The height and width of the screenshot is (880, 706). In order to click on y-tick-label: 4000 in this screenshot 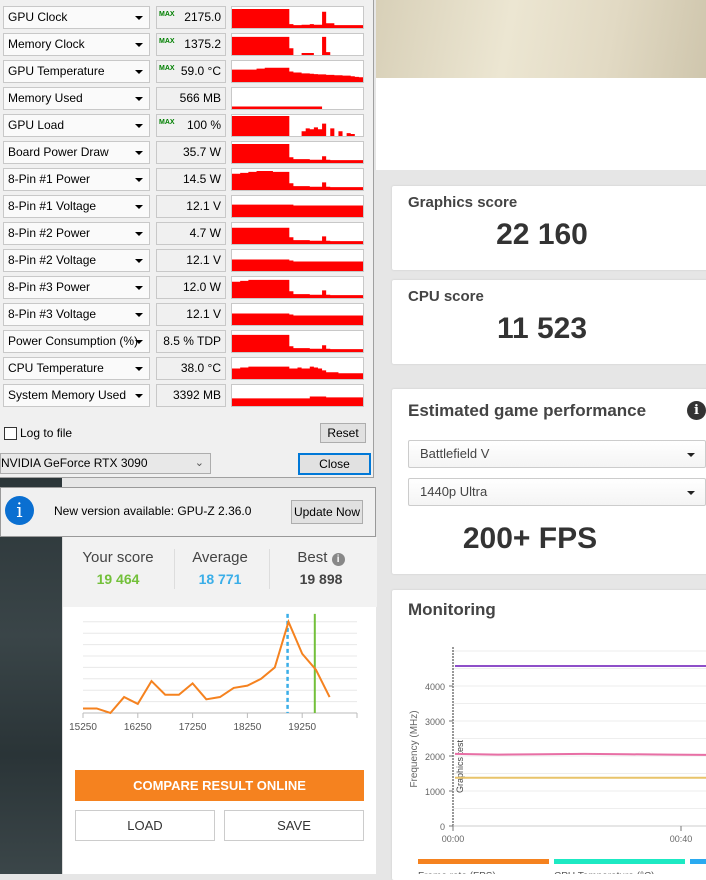, I will do `click(435, 687)`.